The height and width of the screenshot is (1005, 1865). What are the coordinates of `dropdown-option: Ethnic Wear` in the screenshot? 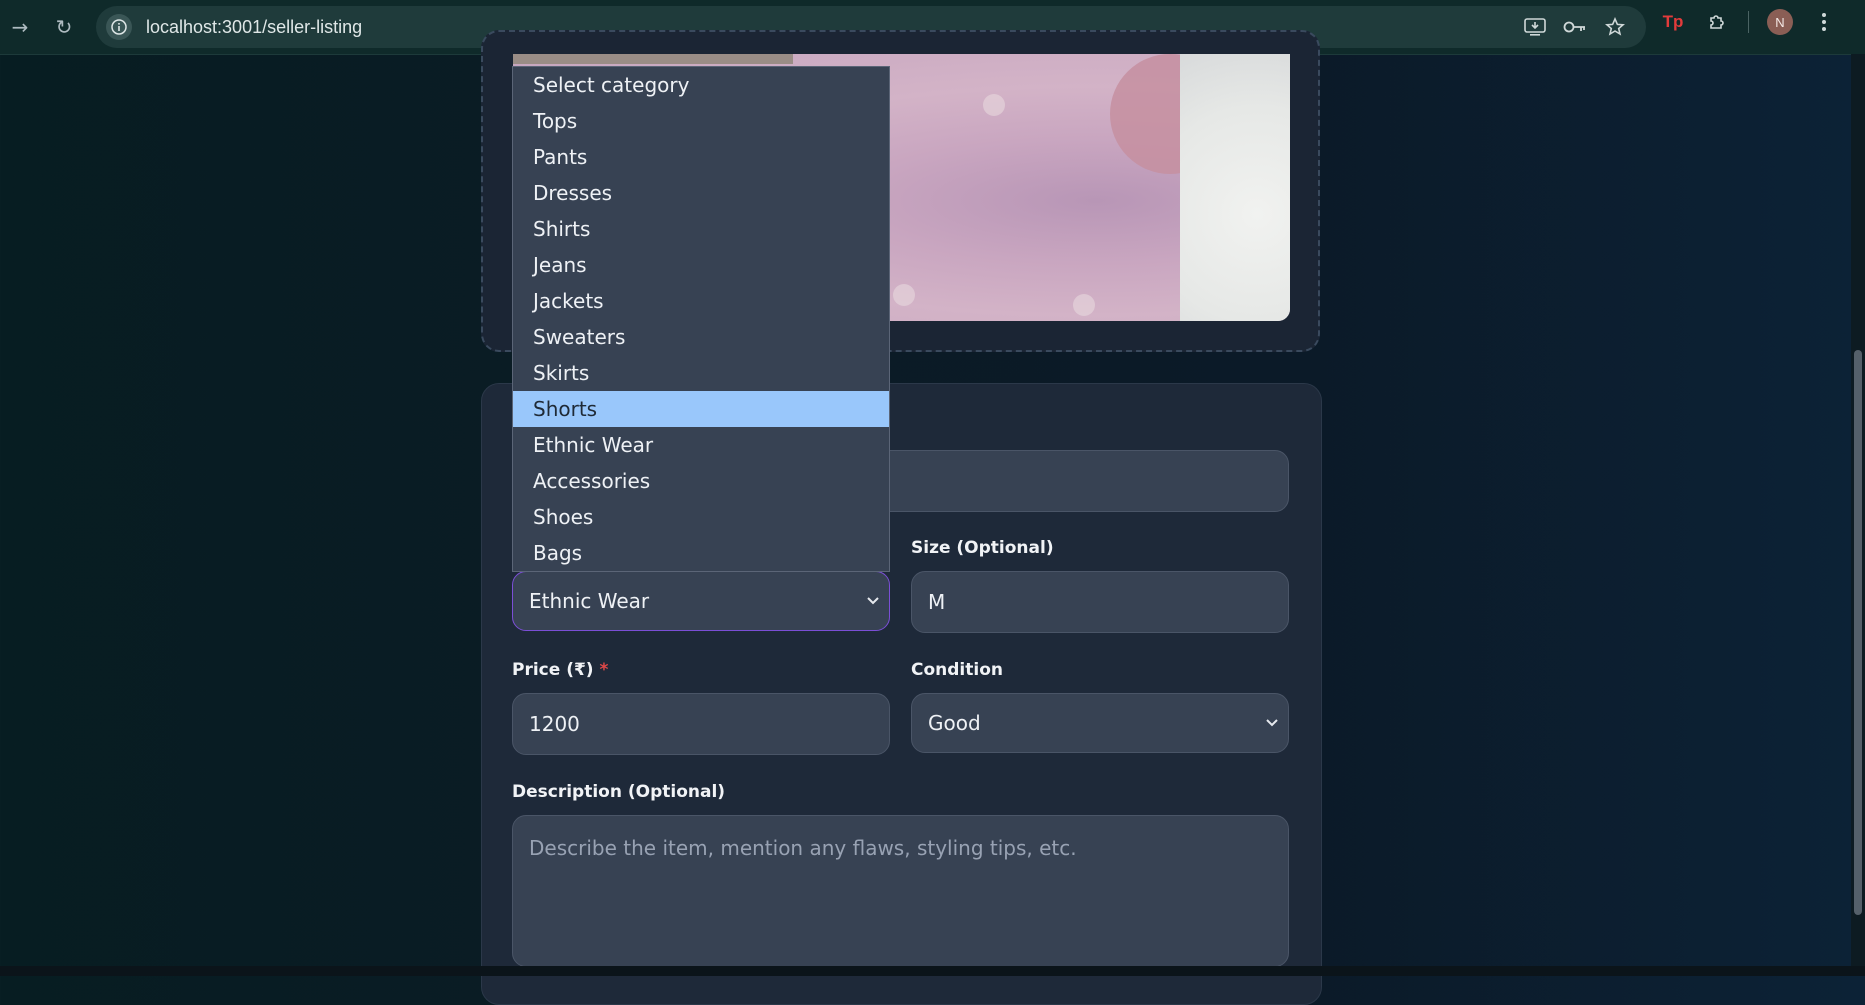 It's located at (701, 445).